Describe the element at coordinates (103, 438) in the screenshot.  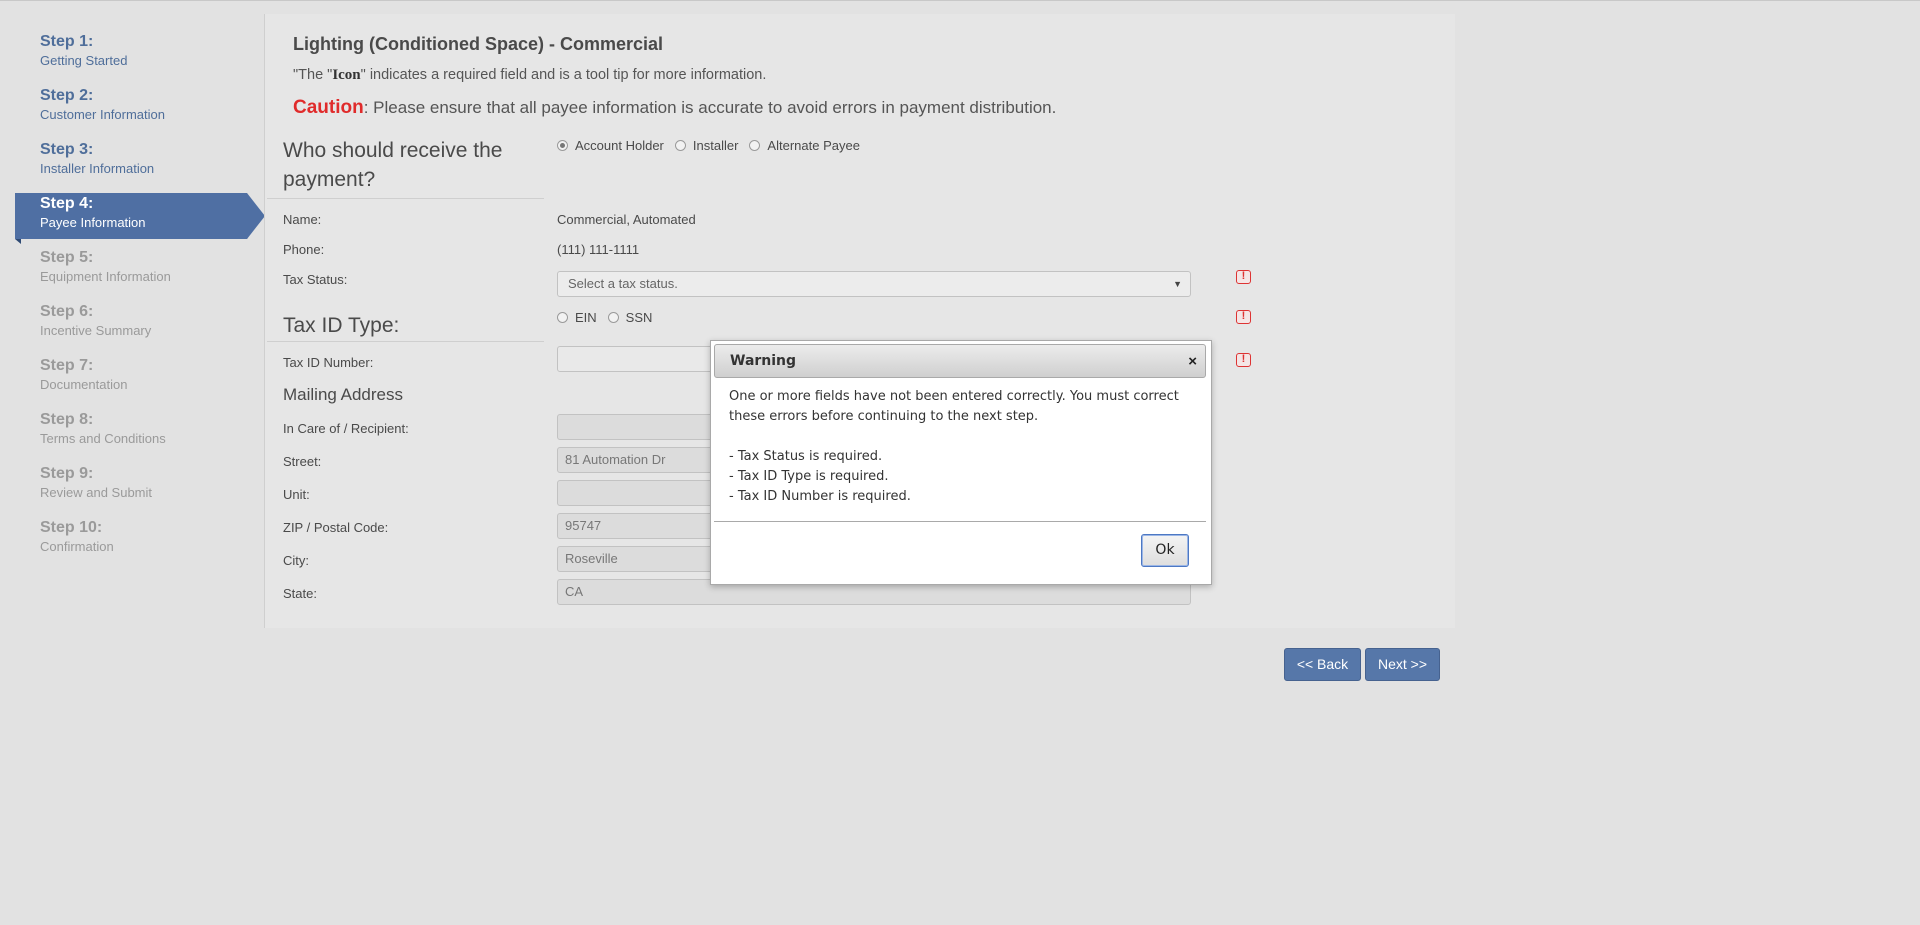
I see `step-label: Terms and Conditions` at that location.